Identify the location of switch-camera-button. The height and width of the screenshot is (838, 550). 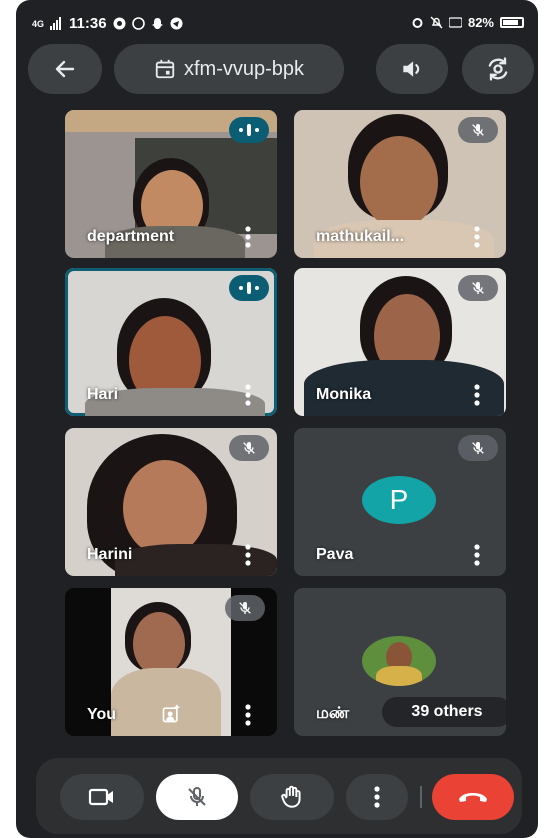
(498, 69).